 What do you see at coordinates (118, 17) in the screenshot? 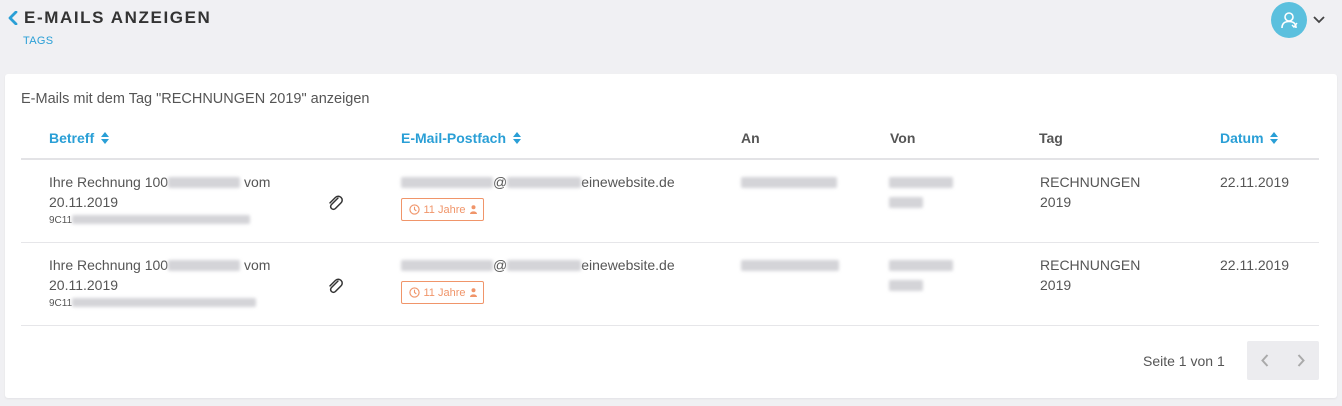
I see `page-title: E-MAILS ANZEIGEN` at bounding box center [118, 17].